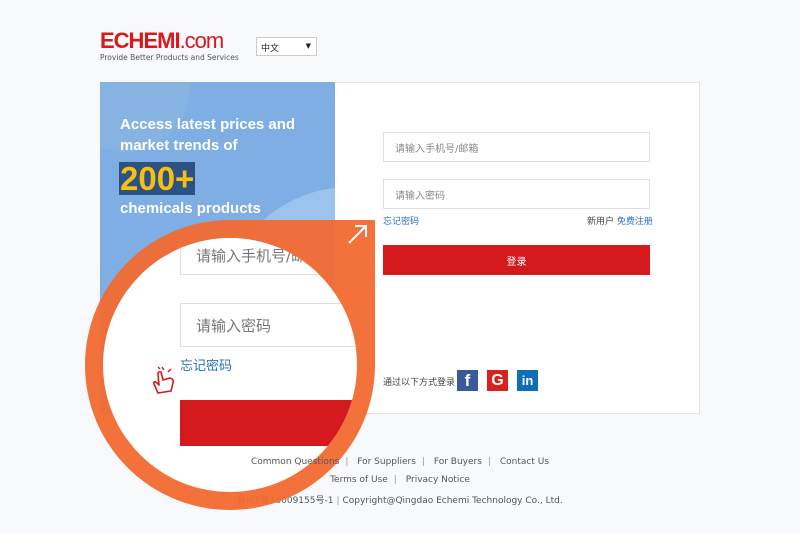  What do you see at coordinates (206, 366) in the screenshot?
I see `magnified-forgot-link: 忘记密码` at bounding box center [206, 366].